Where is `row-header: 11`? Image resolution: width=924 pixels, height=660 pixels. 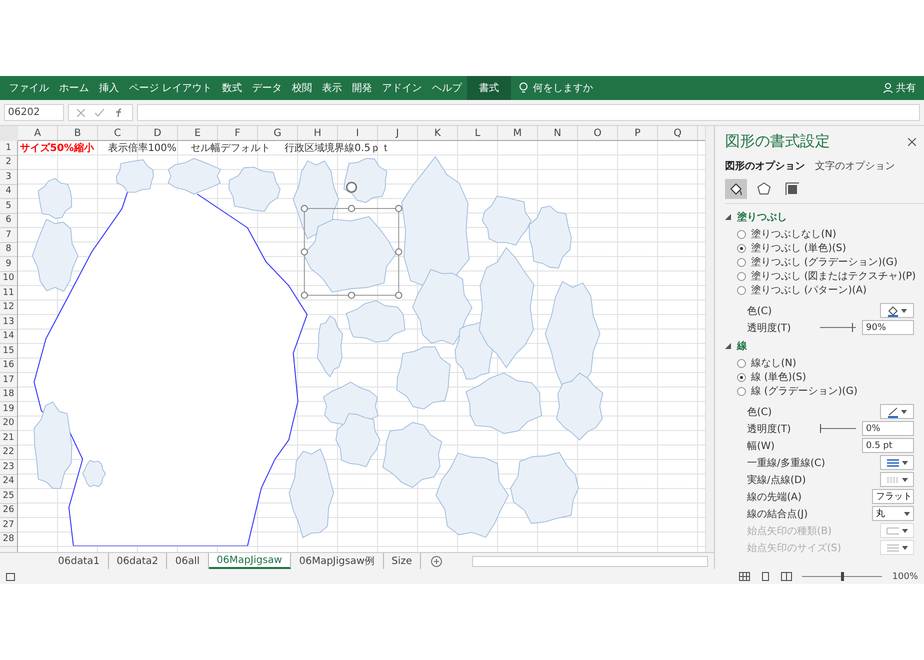
row-header: 11 is located at coordinates (8, 293).